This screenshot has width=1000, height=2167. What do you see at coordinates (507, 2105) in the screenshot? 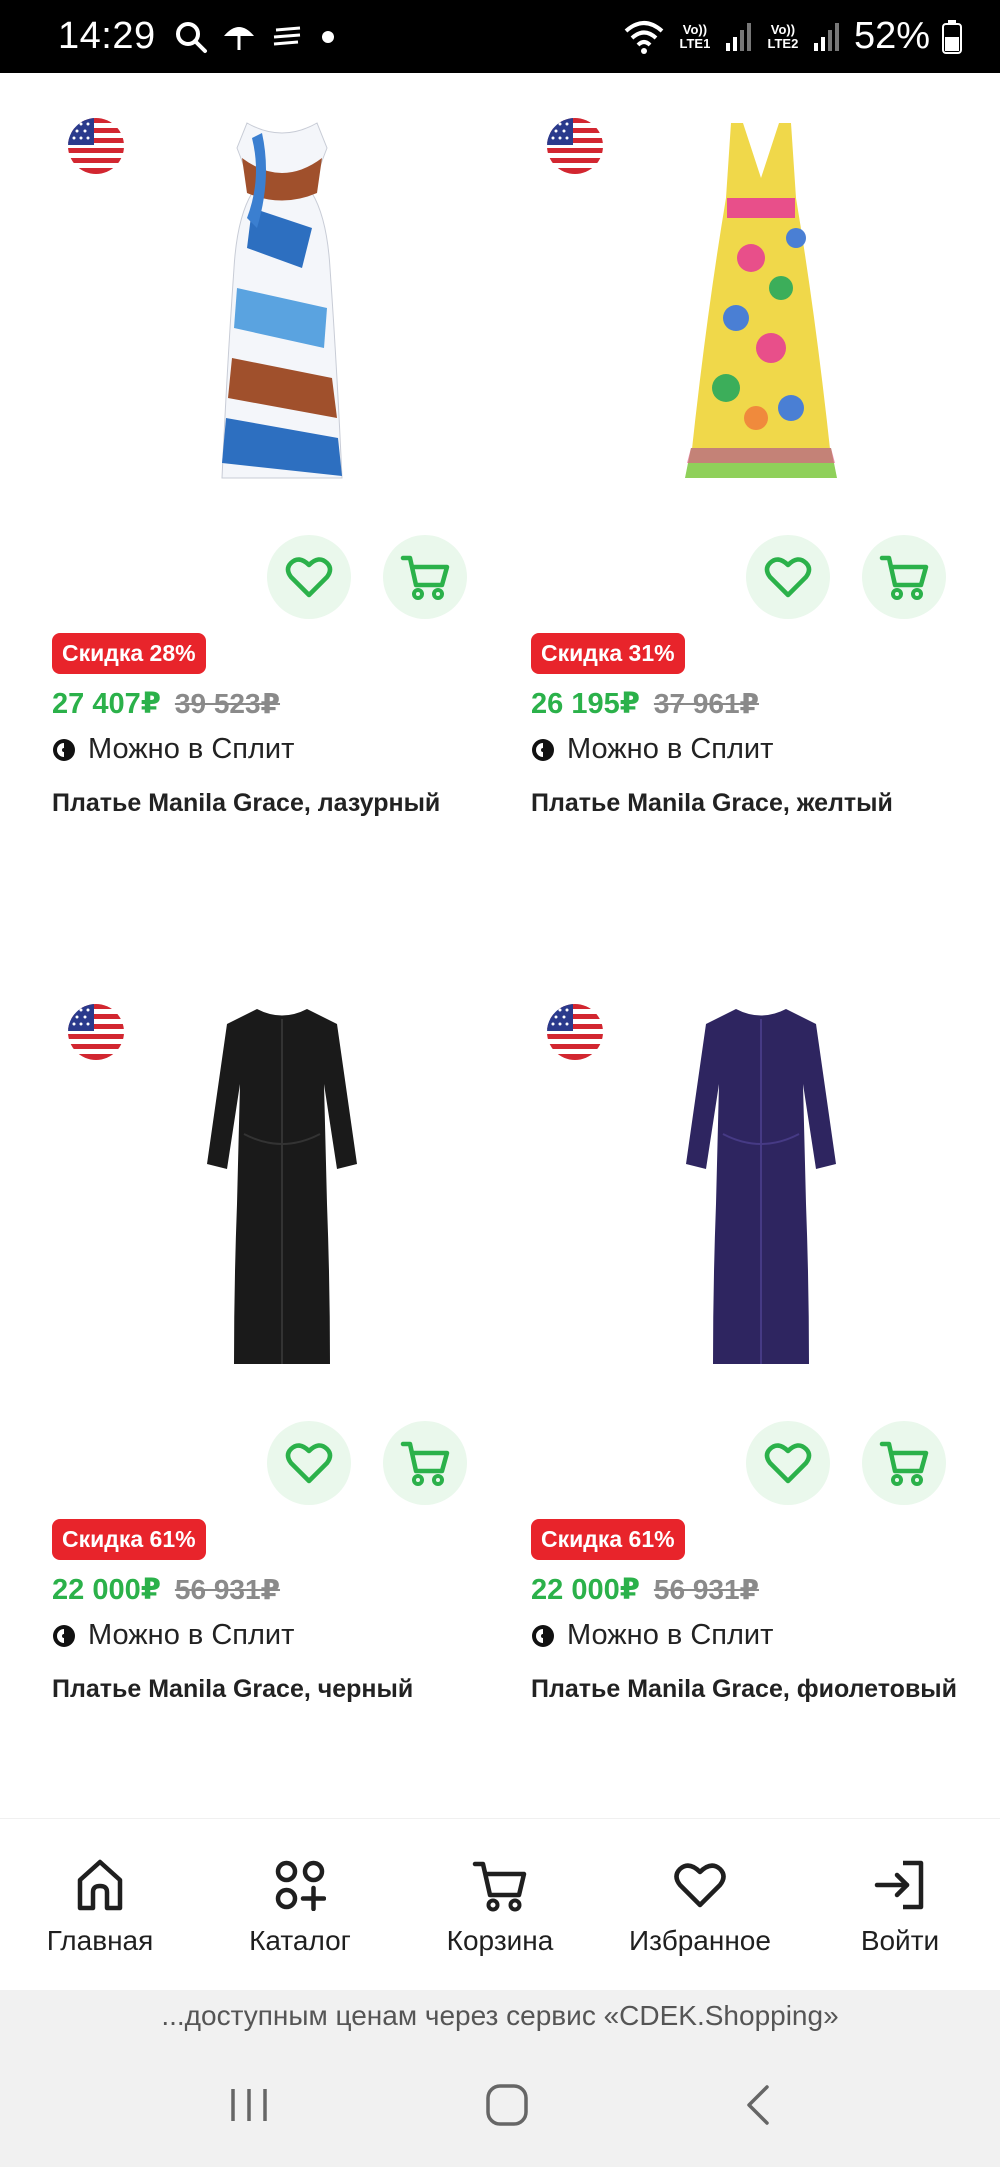
I see `home-button-icon` at bounding box center [507, 2105].